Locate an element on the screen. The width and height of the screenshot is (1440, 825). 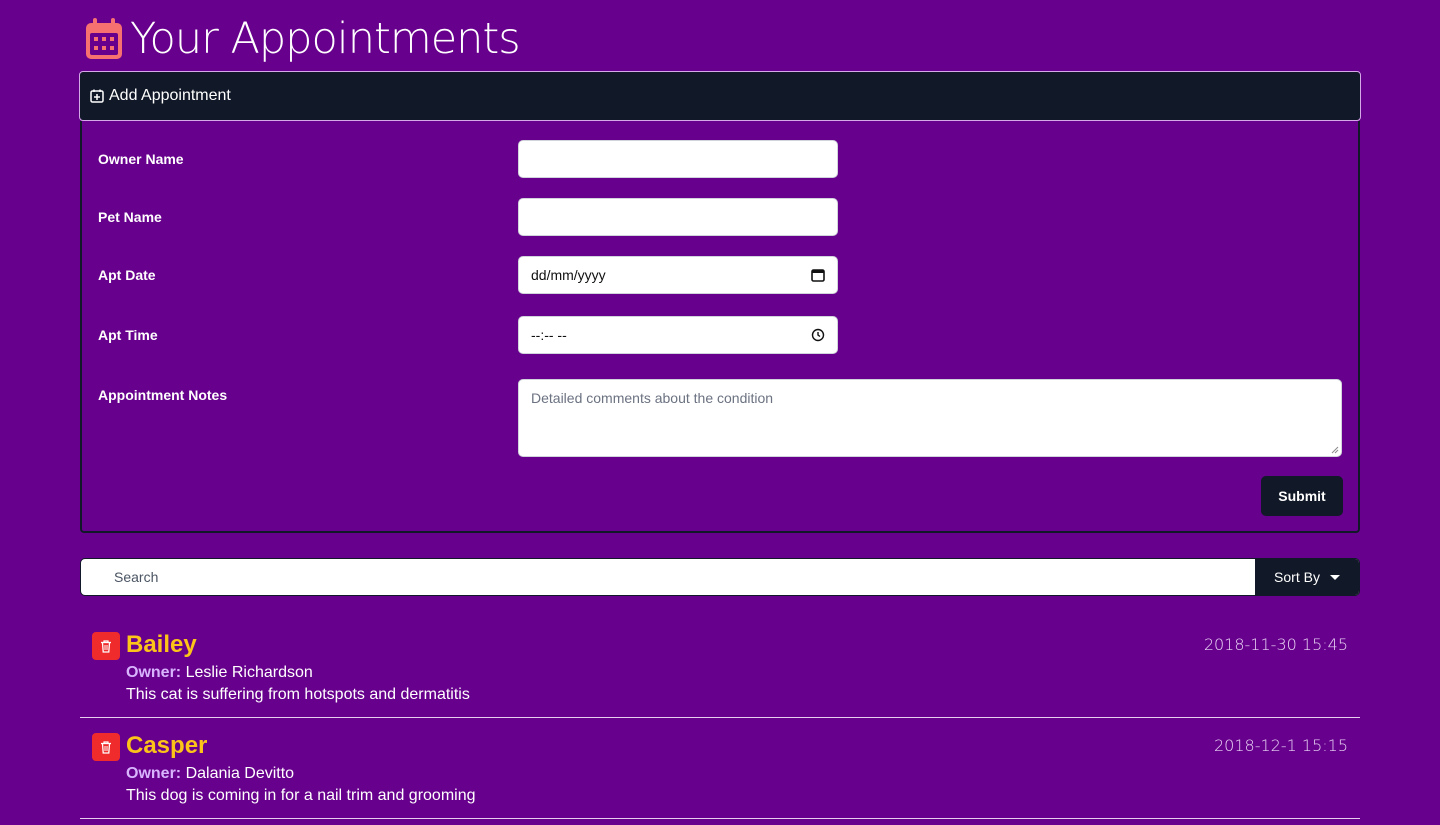
caret-down-icon is located at coordinates (1334, 577).